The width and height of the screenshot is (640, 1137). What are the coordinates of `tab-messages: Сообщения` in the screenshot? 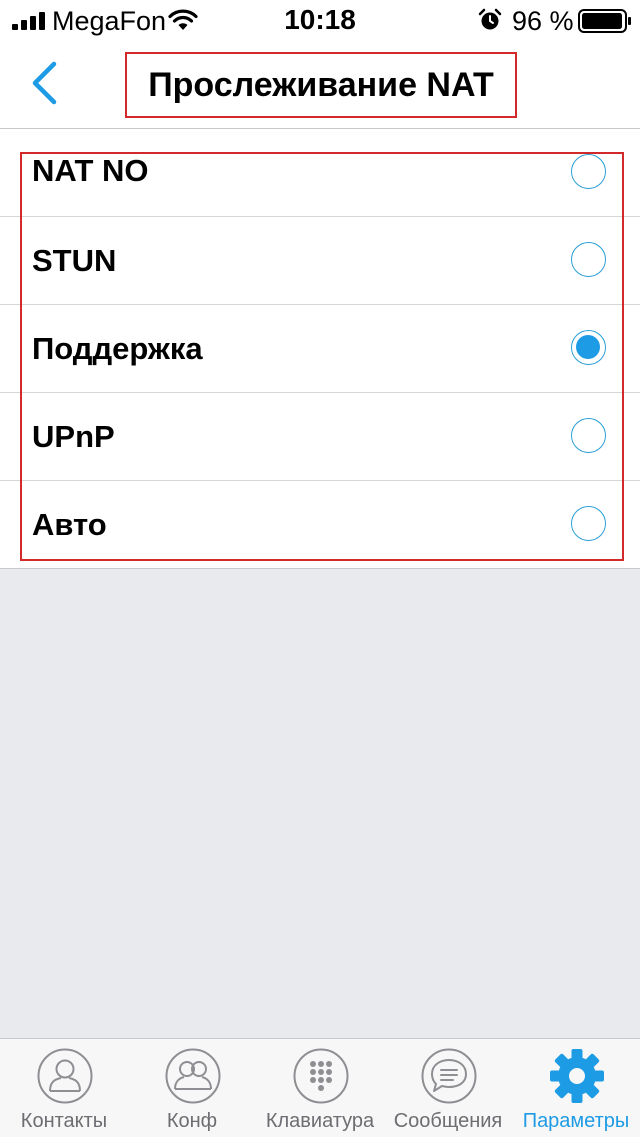 It's located at (448, 1088).